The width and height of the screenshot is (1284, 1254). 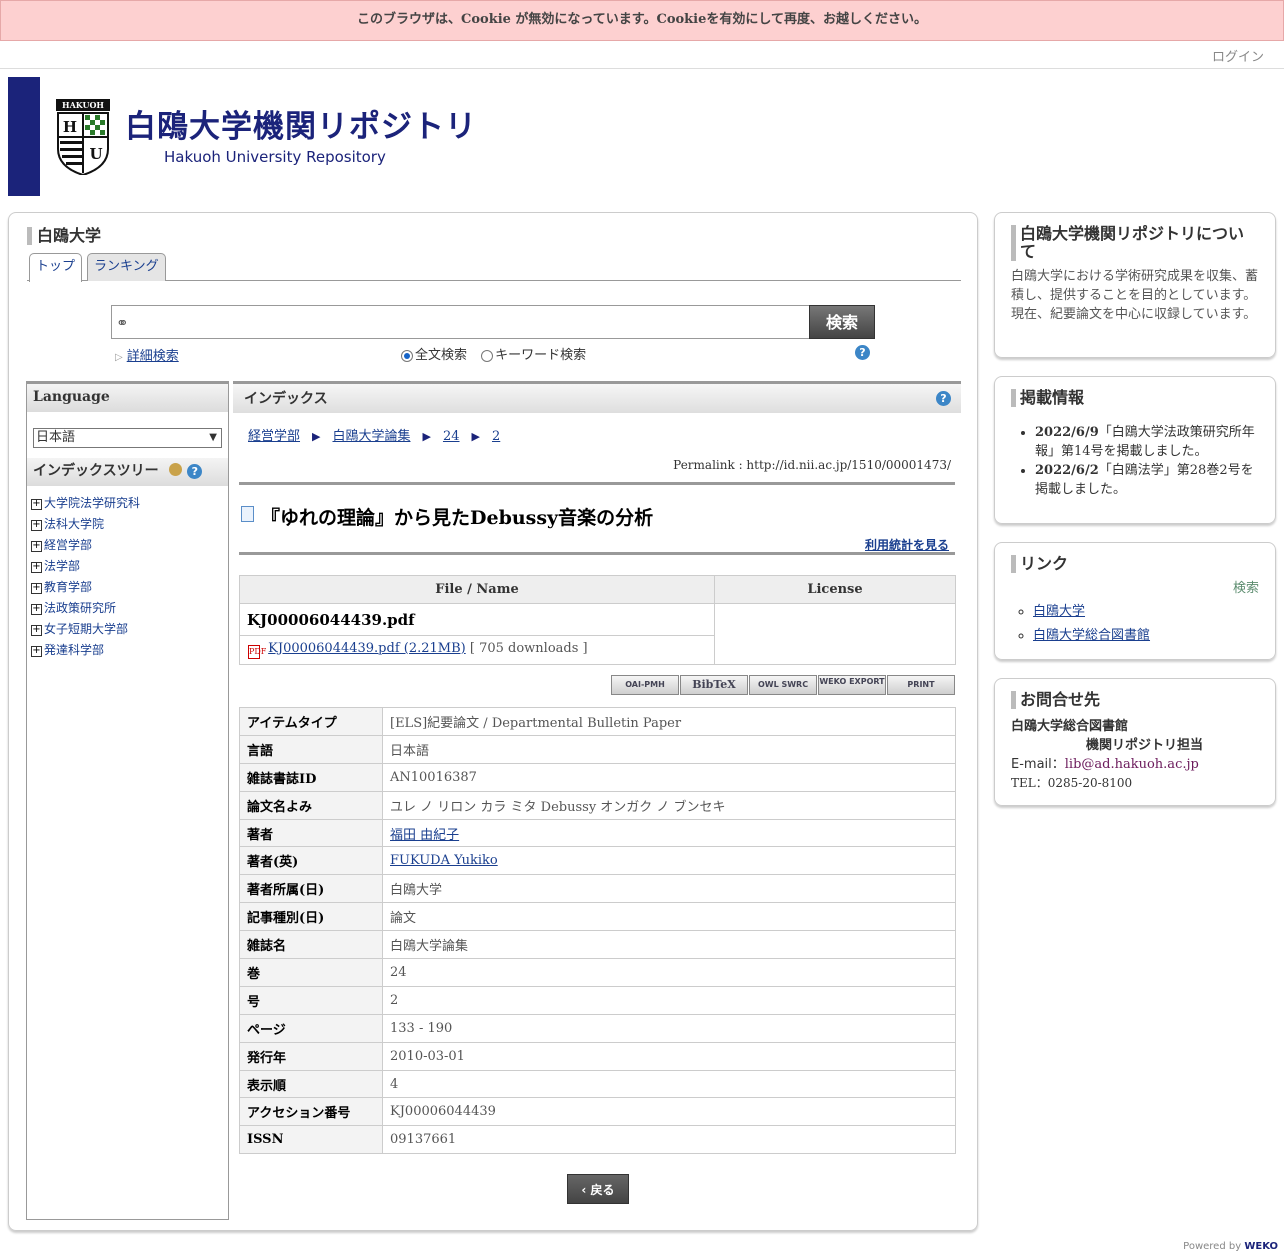 I want to click on index-help-icon: ?, so click(x=943, y=398).